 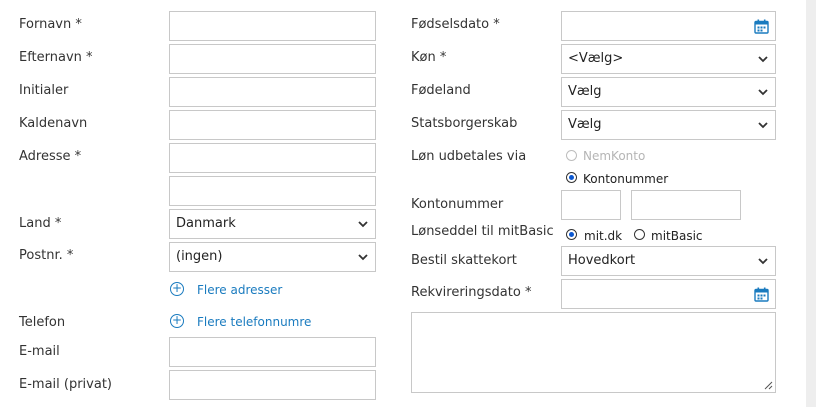 I want to click on postnr-label: Postnr. *, so click(x=46, y=255).